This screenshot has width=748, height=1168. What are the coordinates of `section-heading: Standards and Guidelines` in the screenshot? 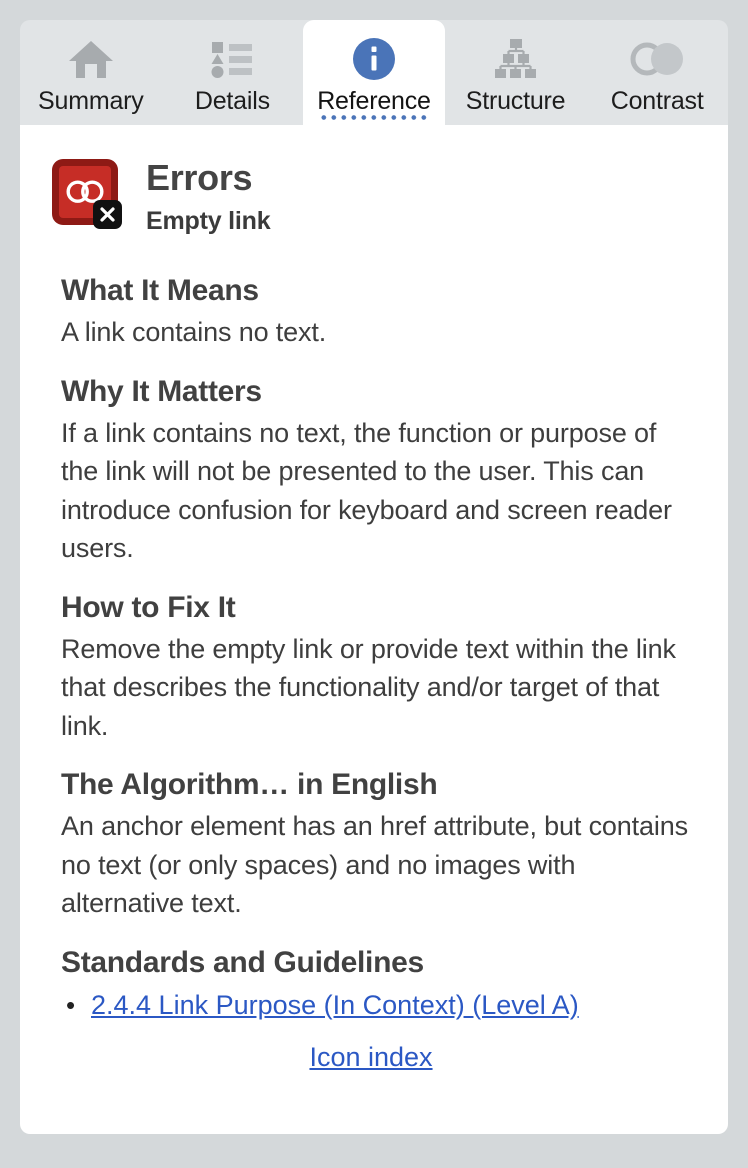 It's located at (242, 962).